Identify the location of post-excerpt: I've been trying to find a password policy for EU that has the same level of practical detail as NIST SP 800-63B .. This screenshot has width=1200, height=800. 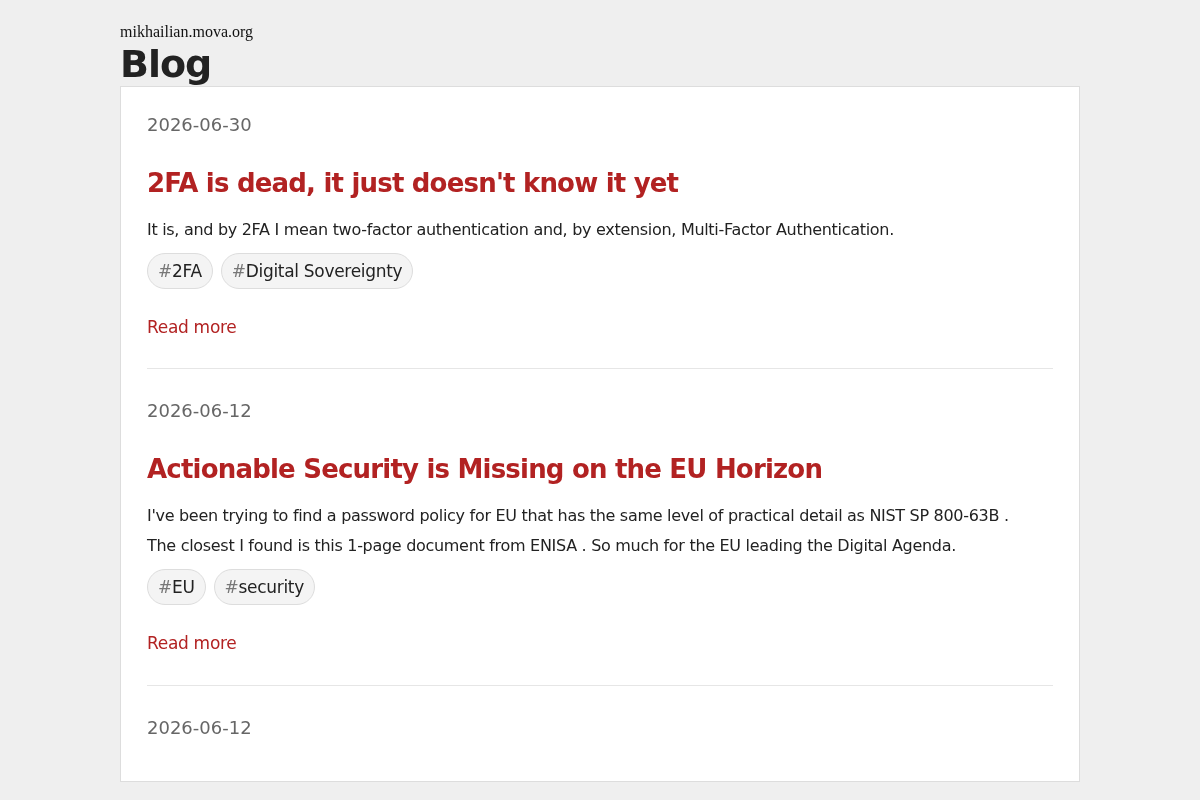
(578, 516).